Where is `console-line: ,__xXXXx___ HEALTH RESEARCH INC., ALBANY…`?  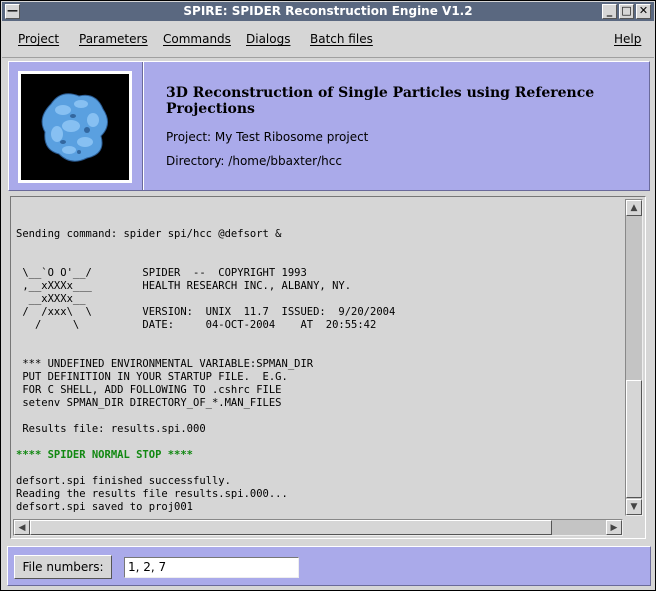 console-line: ,__xXXXx___ HEALTH RESEARCH INC., ALBANY… is located at coordinates (184, 286).